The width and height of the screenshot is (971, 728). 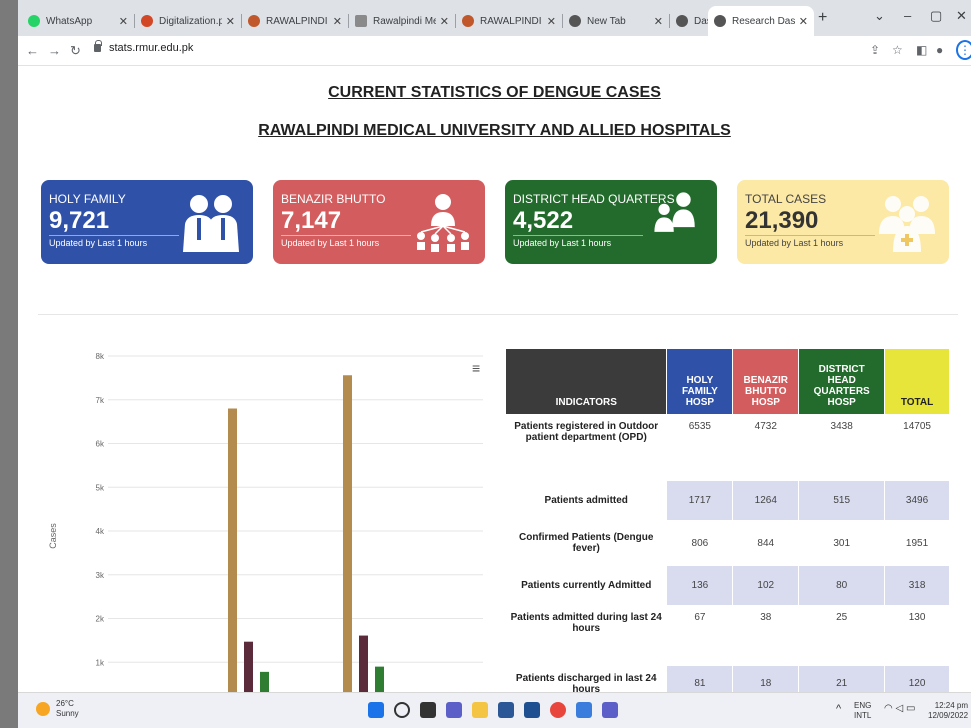 What do you see at coordinates (727, 500) in the screenshot?
I see `table-row: Patients admitted 1717 1264 515 3496` at bounding box center [727, 500].